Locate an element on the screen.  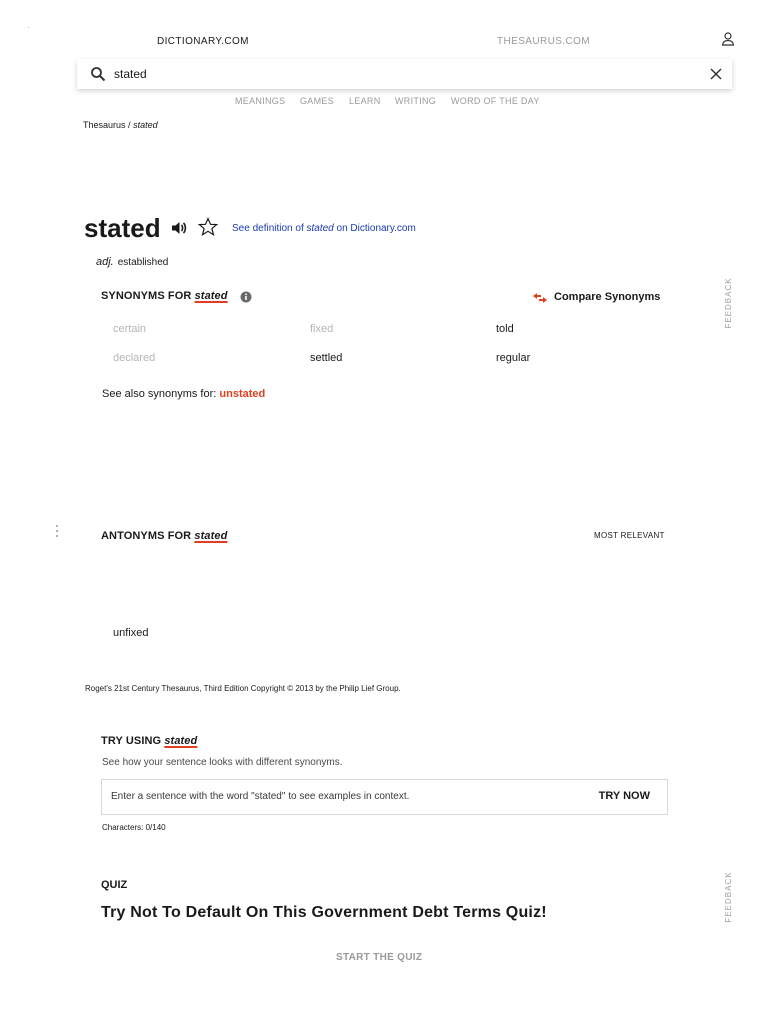
synonym-item: settled is located at coordinates (326, 358).